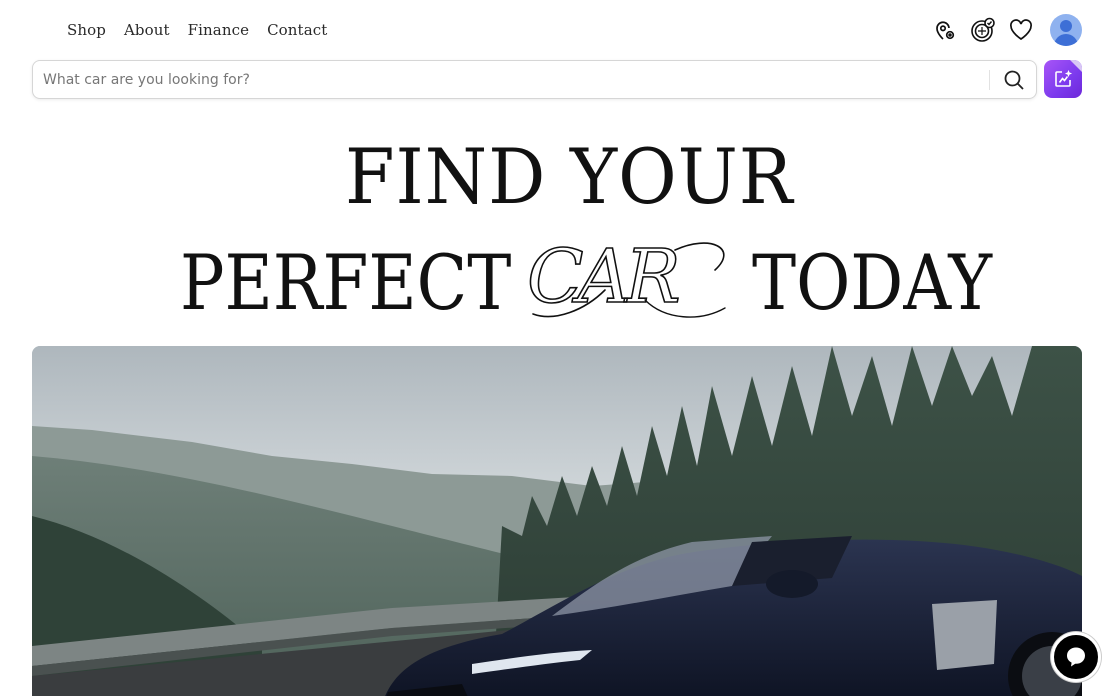 The width and height of the screenshot is (1116, 696). What do you see at coordinates (983, 30) in the screenshot?
I see `dealer-badge-icon` at bounding box center [983, 30].